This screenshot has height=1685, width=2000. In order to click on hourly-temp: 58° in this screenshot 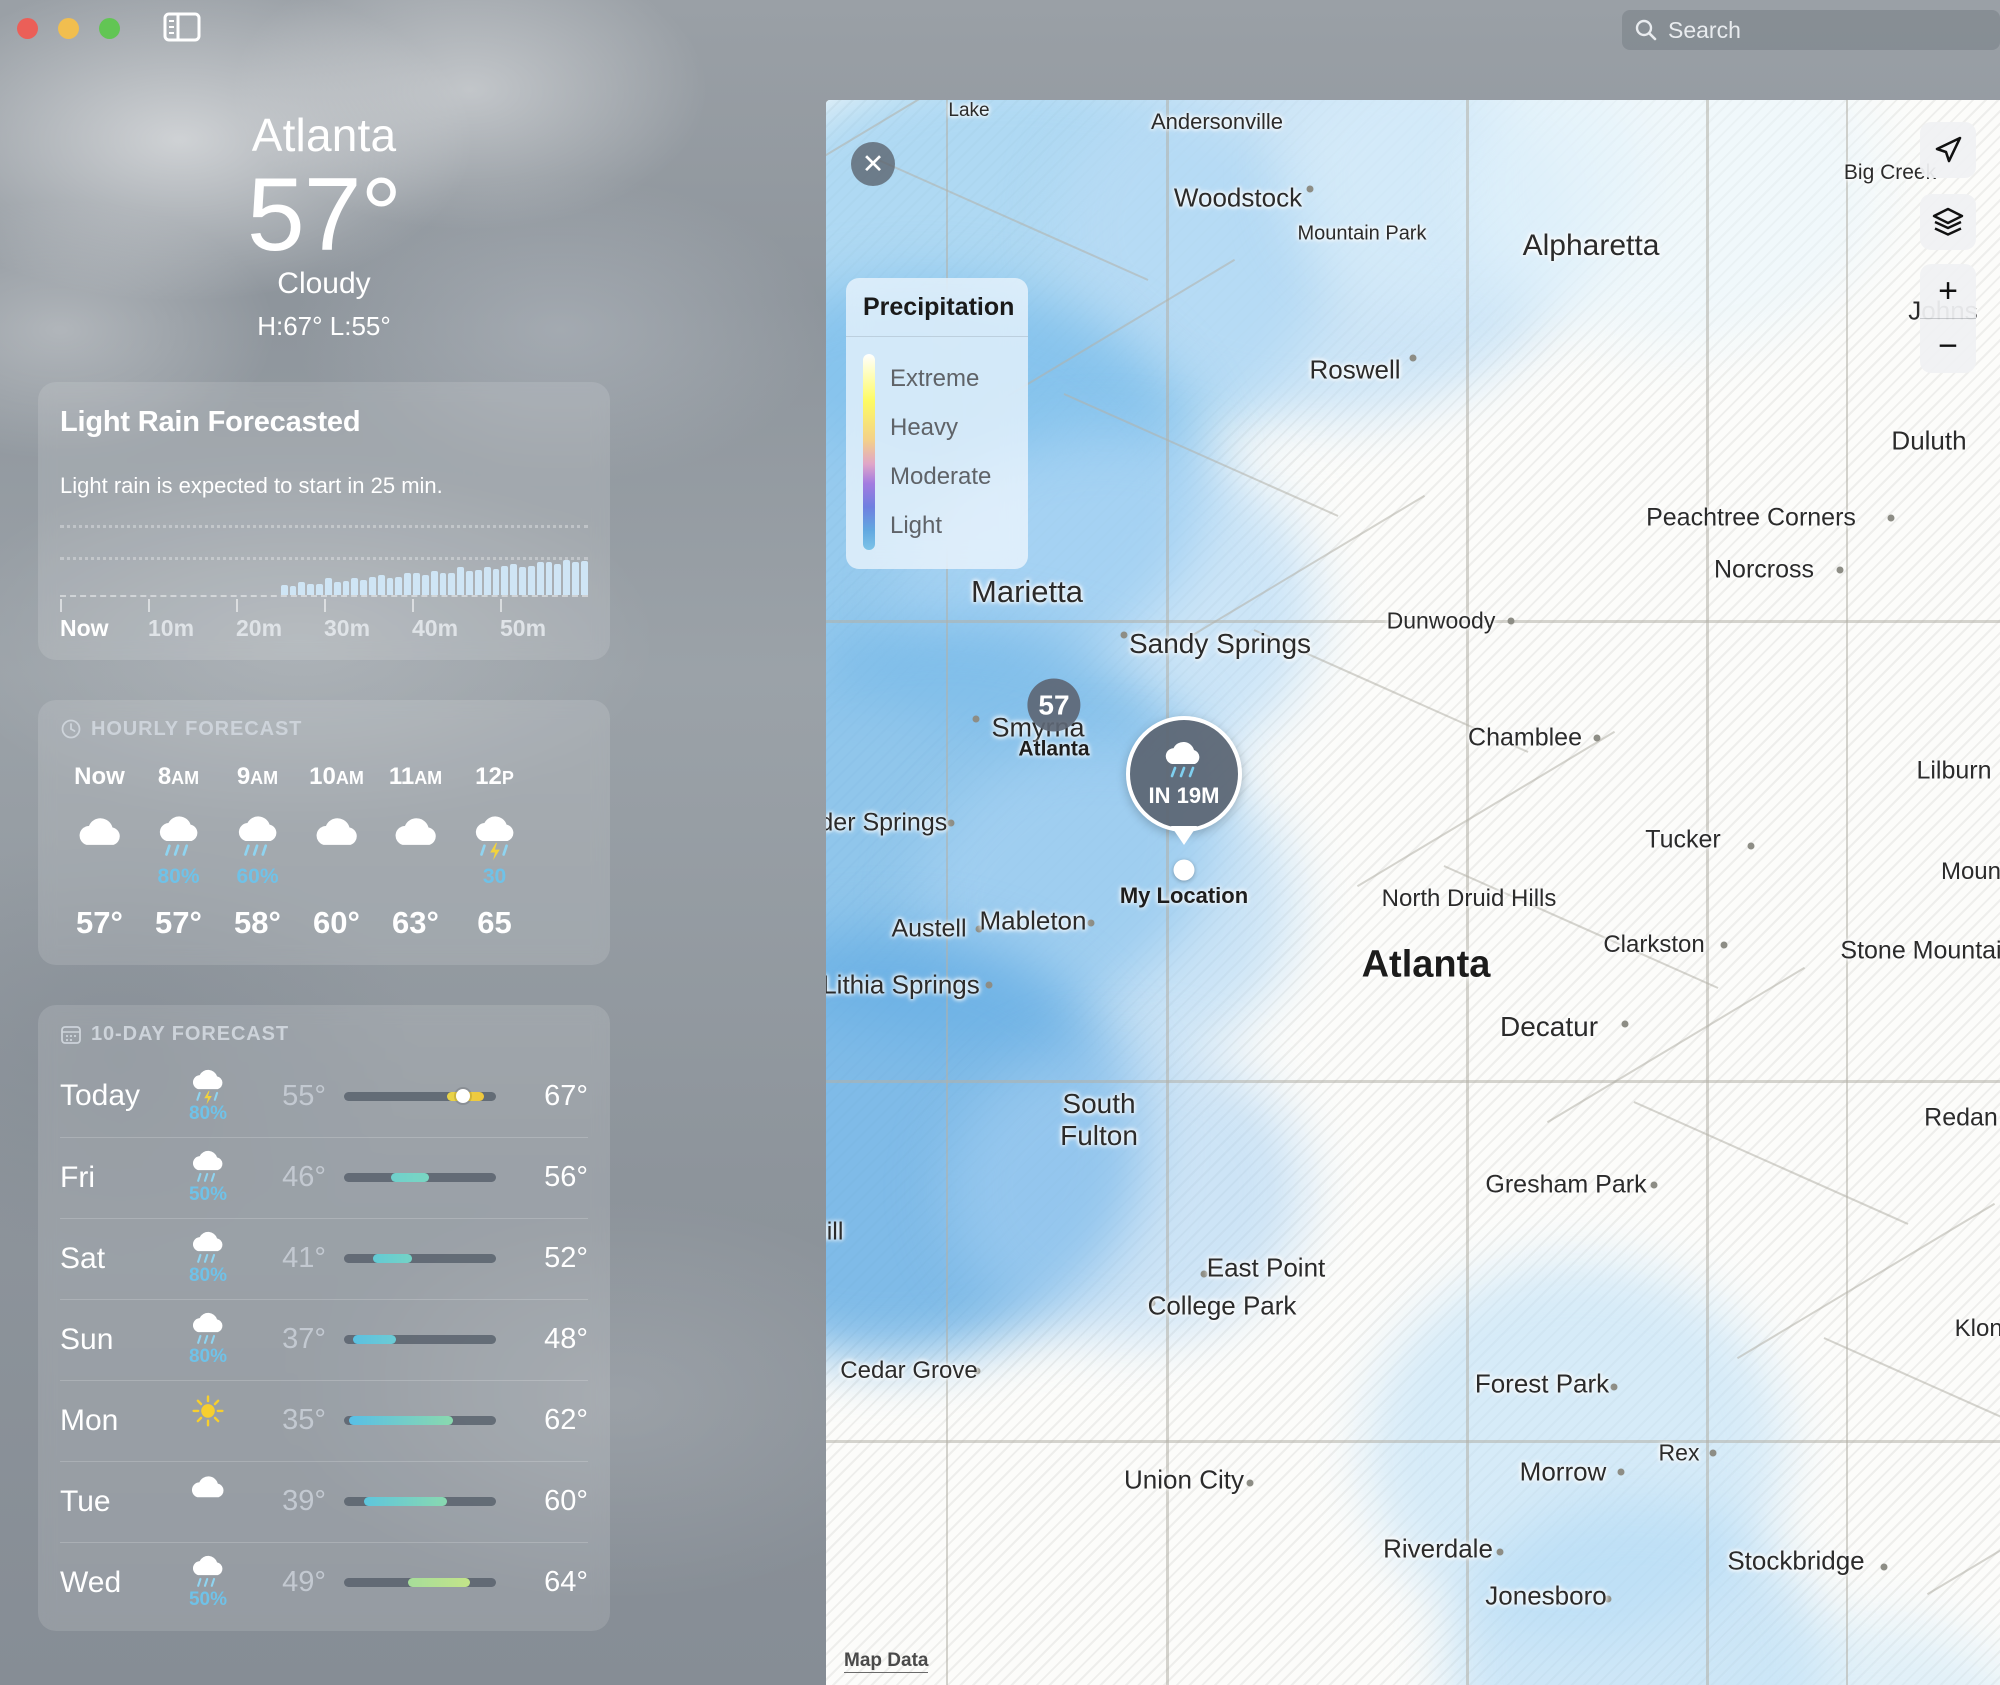, I will do `click(257, 922)`.